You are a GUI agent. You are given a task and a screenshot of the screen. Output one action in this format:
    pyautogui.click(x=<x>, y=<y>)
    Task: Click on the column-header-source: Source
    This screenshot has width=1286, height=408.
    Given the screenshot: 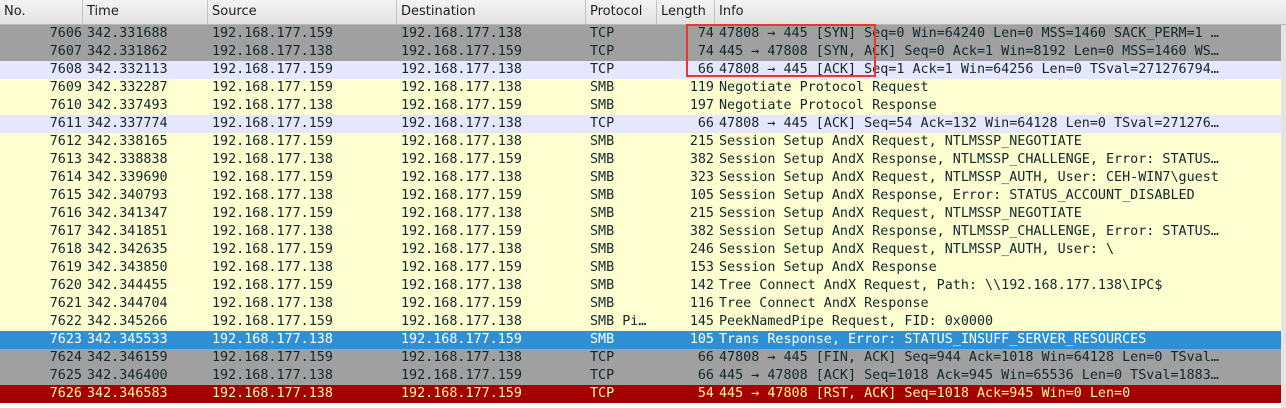 What is the action you would take?
    pyautogui.click(x=302, y=12)
    